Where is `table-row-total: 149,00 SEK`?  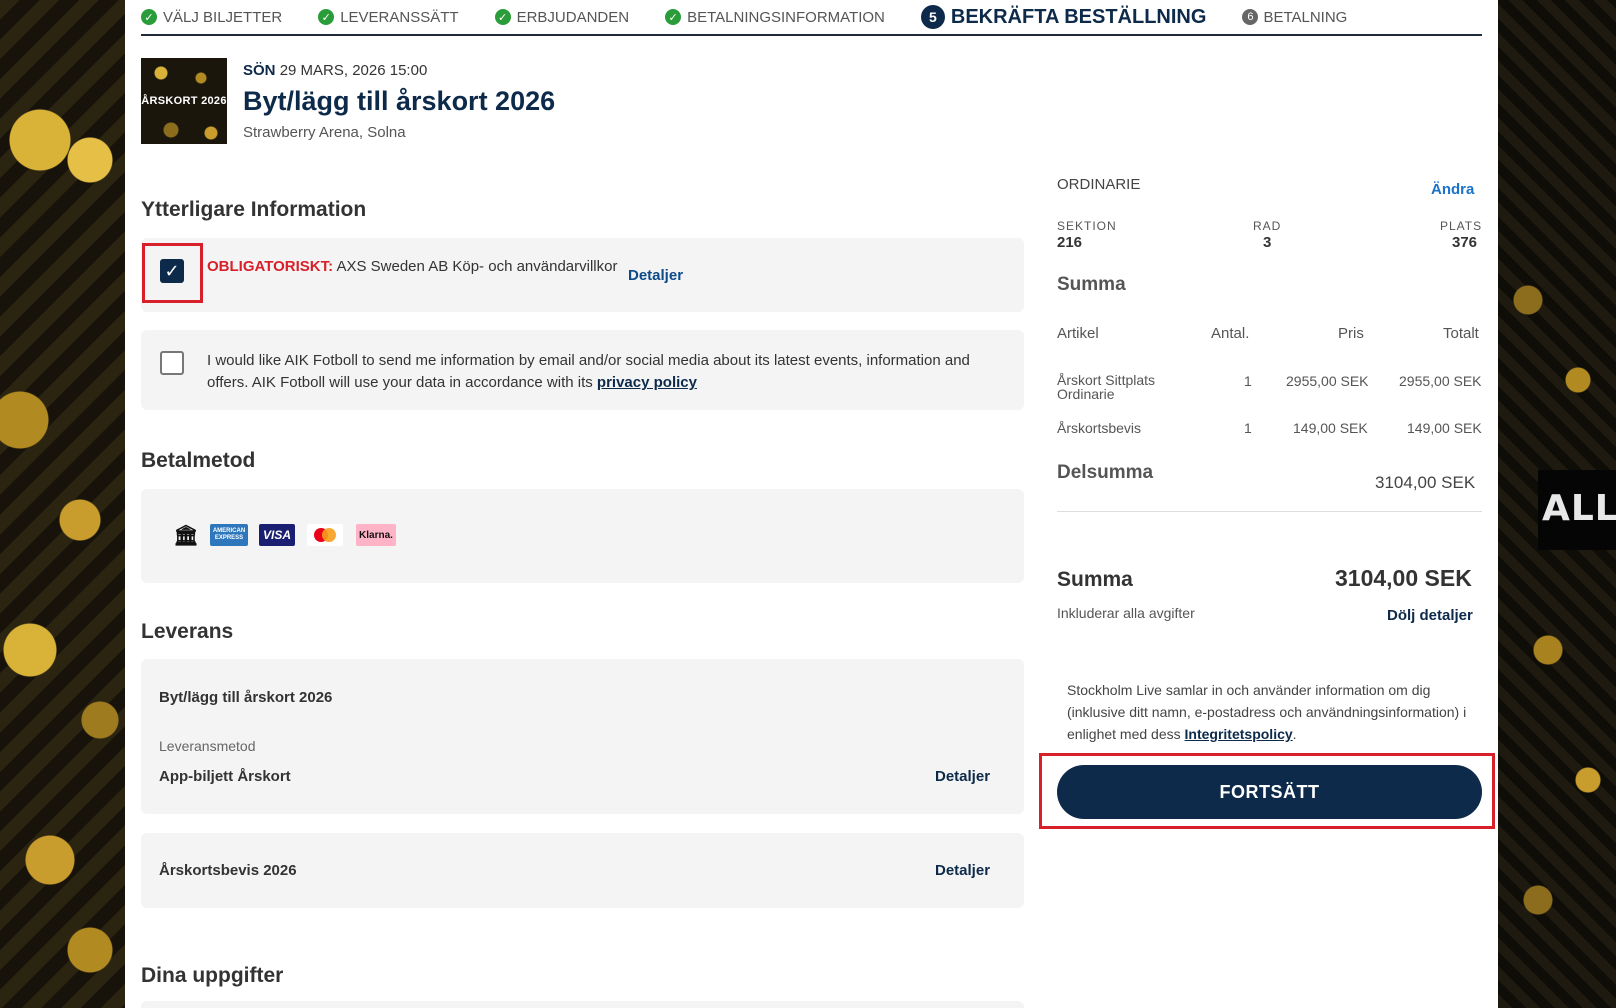
table-row-total: 149,00 SEK is located at coordinates (1444, 428).